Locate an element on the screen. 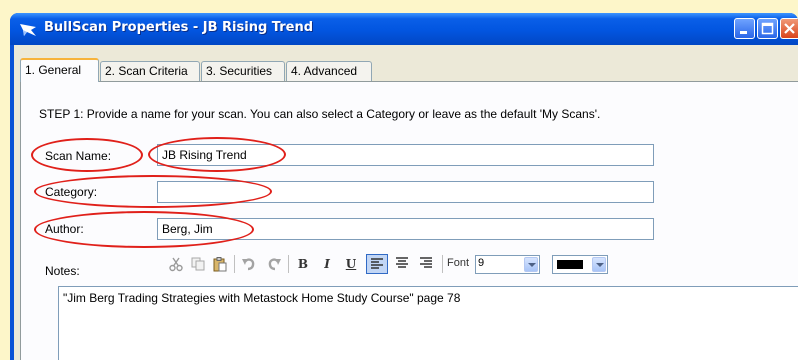 This screenshot has width=798, height=360. align-left-icon is located at coordinates (377, 263).